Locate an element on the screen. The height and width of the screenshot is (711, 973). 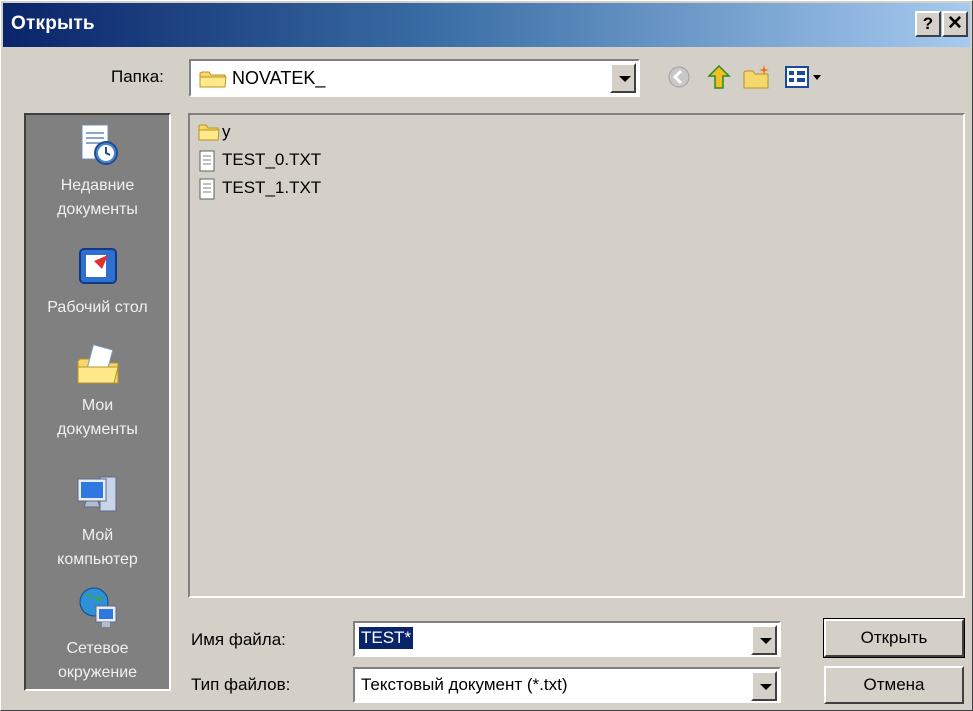
network-icon is located at coordinates (97, 607).